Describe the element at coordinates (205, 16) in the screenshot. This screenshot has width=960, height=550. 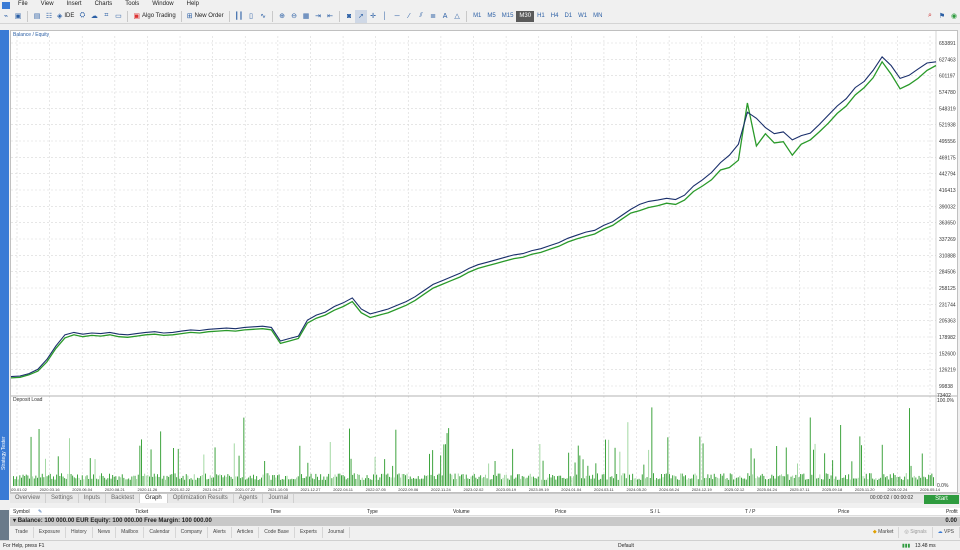
I see `new-order-button: ⊞ New Order` at that location.